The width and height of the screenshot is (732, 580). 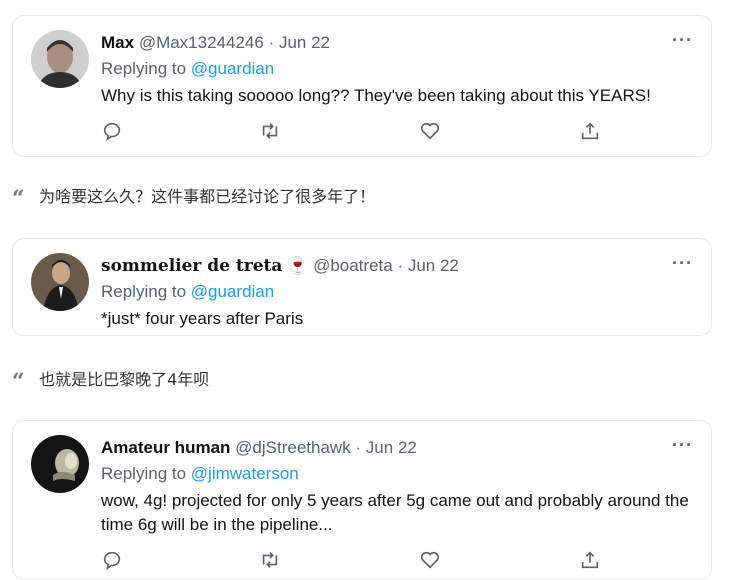 I want to click on author-handle: @djStreethawk, so click(x=293, y=447).